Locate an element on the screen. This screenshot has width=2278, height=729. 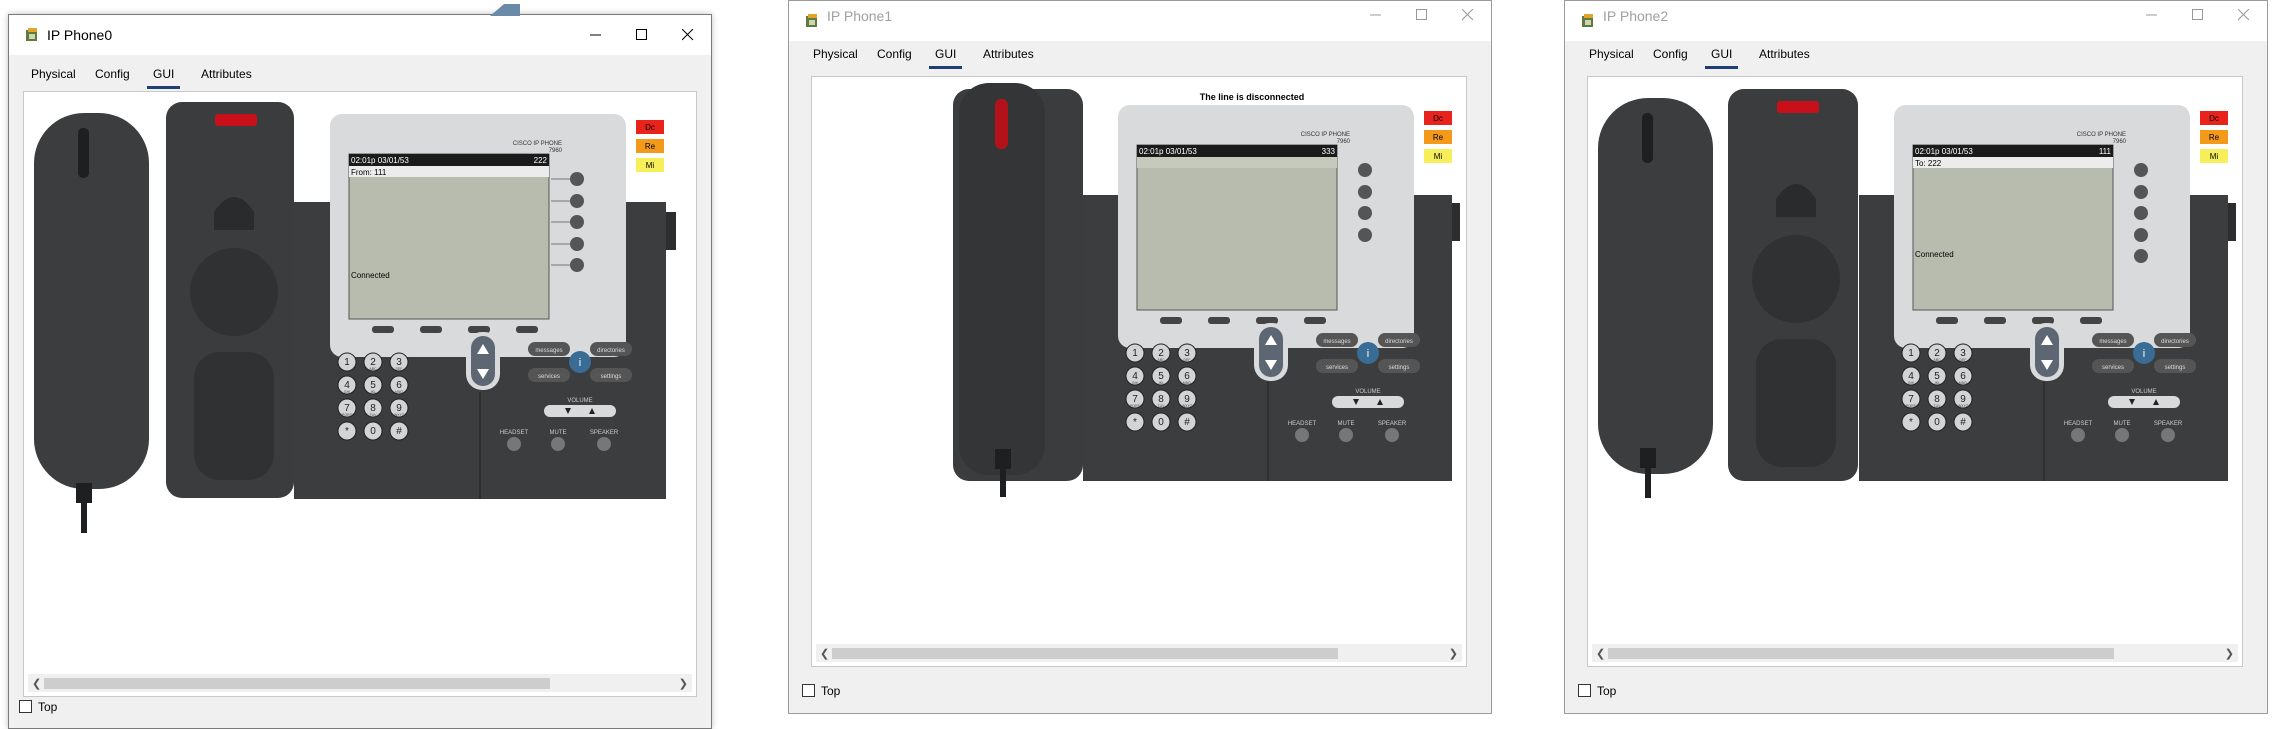
volume-label: VOLUME is located at coordinates (1367, 392).